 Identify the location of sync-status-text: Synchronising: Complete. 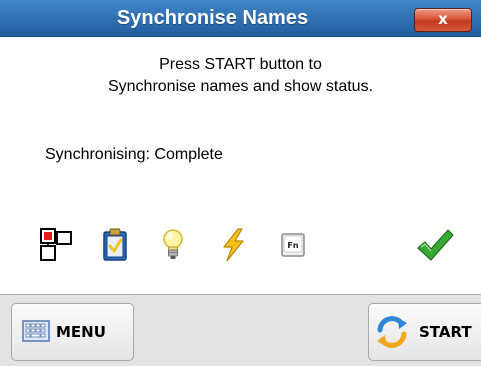
(134, 154).